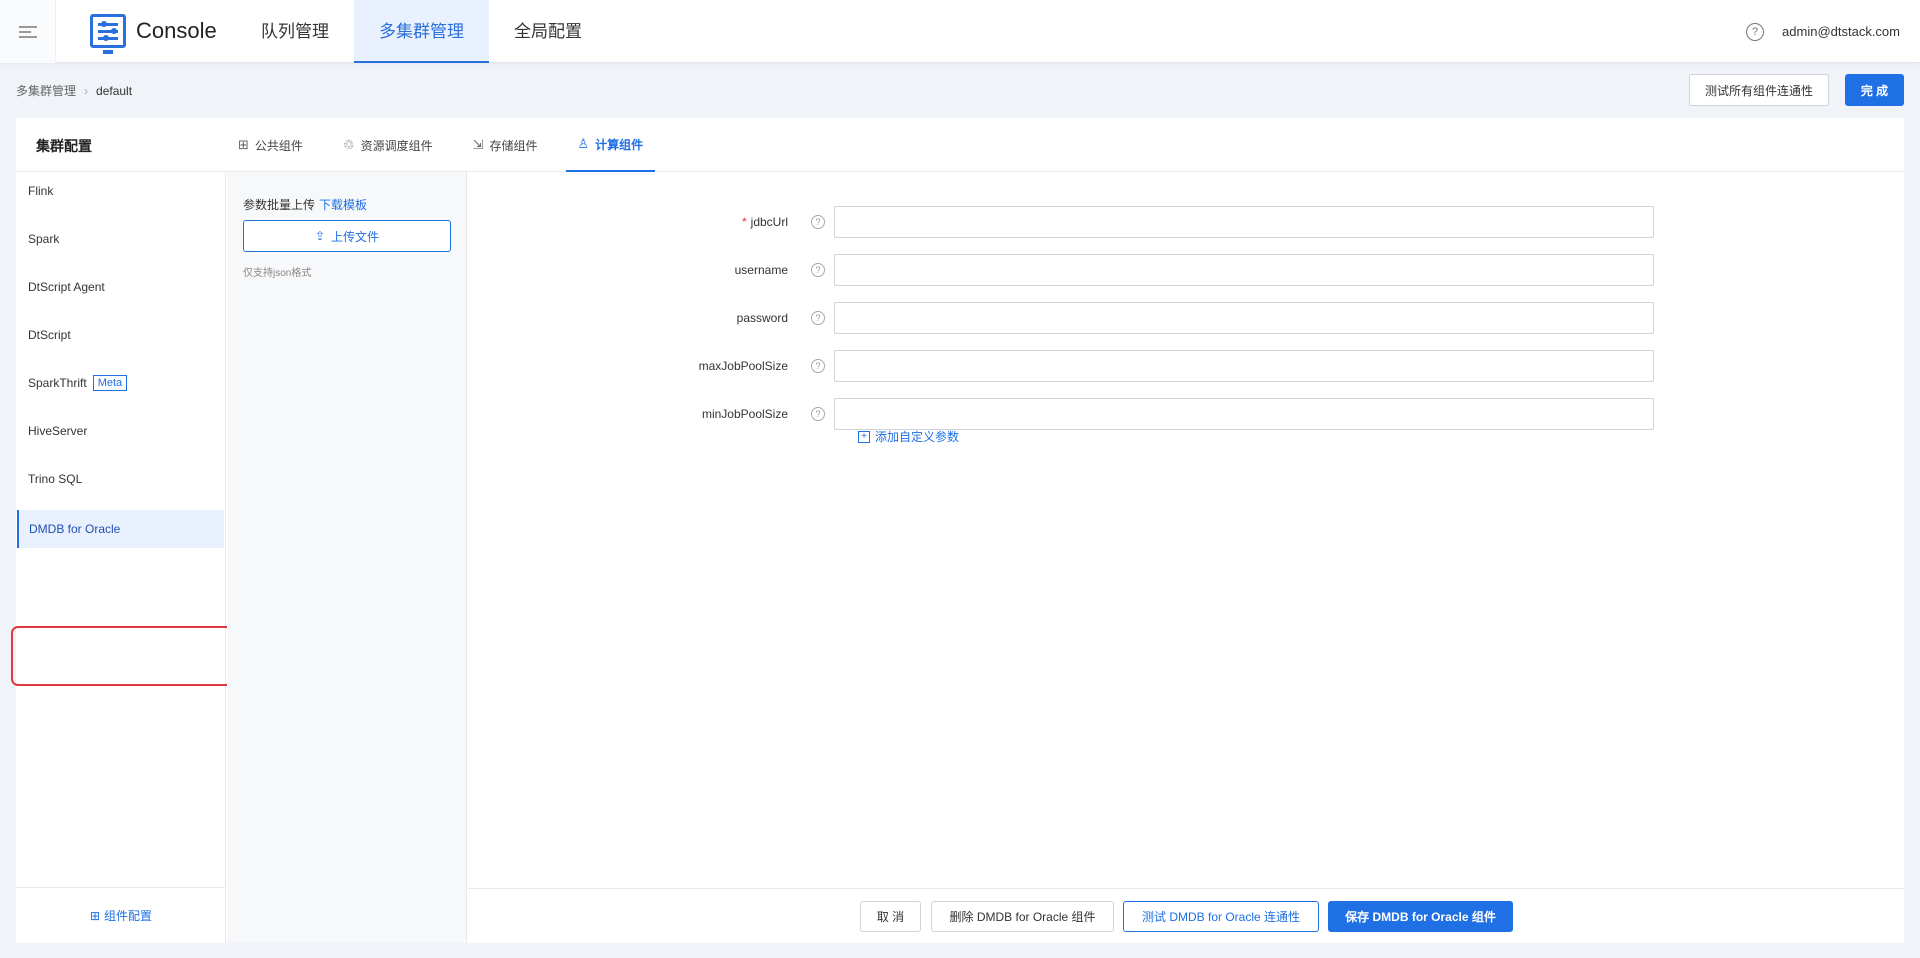 This screenshot has width=1920, height=958. I want to click on nav-item-global-config: 全局配置, so click(548, 31).